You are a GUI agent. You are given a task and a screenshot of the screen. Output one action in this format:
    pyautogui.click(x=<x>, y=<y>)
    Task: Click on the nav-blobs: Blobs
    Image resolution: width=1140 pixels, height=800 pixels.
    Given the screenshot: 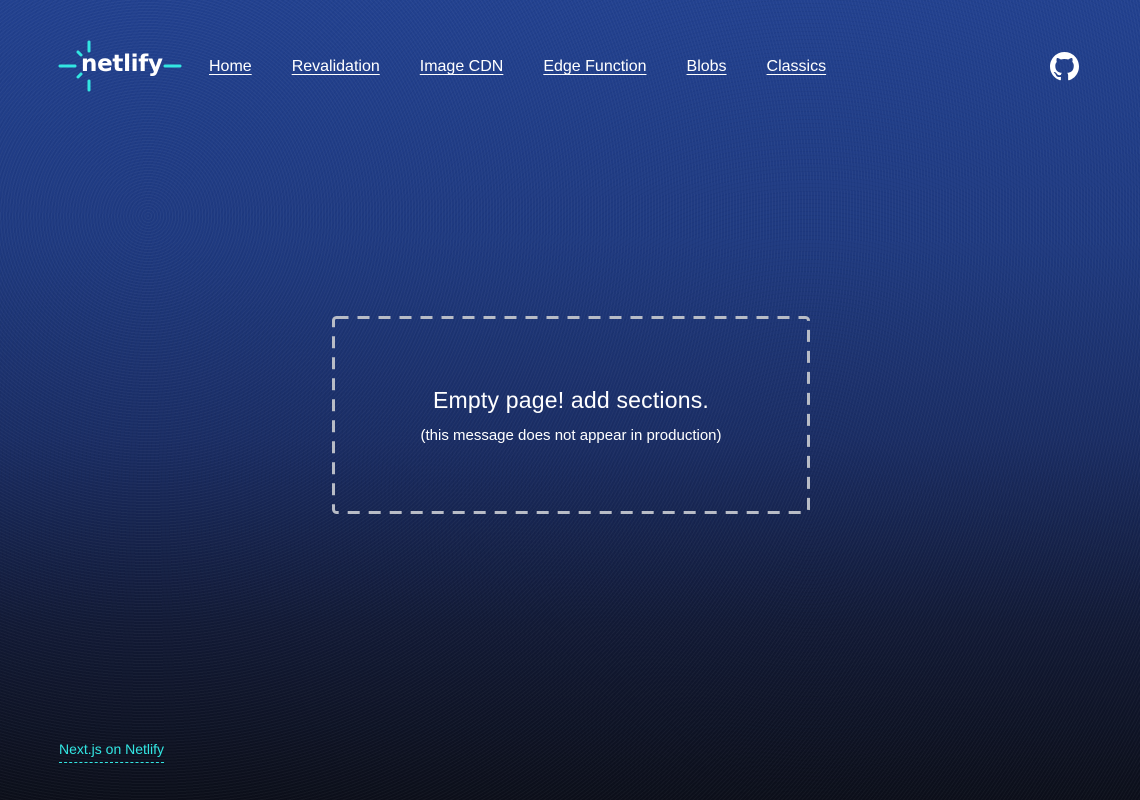 What is the action you would take?
    pyautogui.click(x=707, y=67)
    